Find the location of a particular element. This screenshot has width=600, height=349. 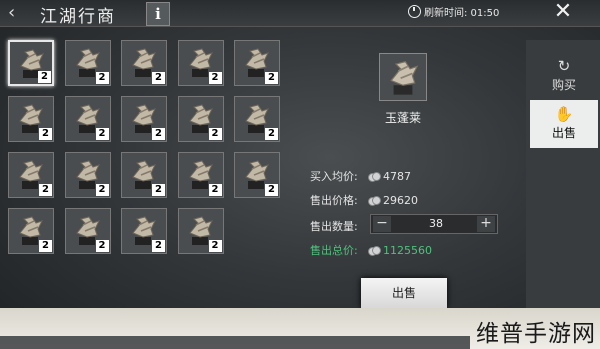

refresh-time-label: 刷新时间: 01:50 is located at coordinates (462, 13).